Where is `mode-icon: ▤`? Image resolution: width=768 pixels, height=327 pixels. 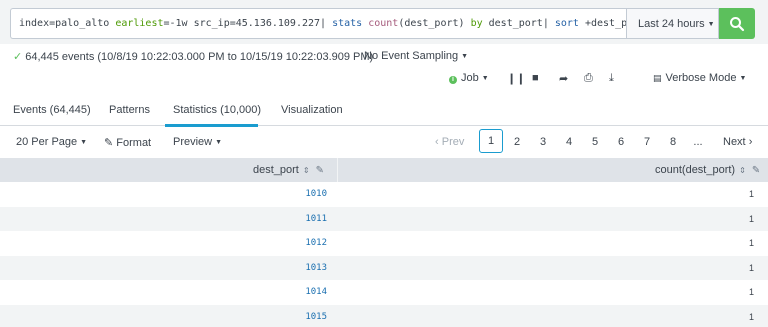 mode-icon: ▤ is located at coordinates (657, 78).